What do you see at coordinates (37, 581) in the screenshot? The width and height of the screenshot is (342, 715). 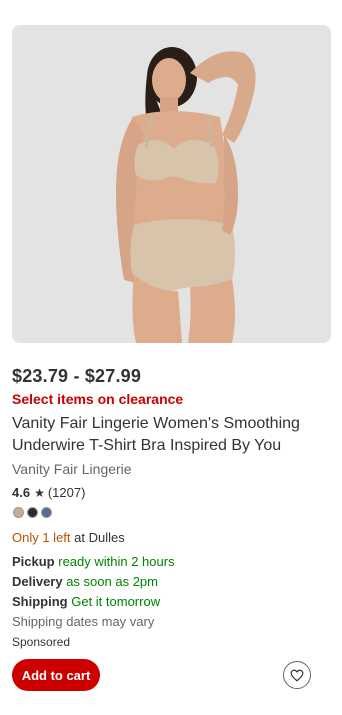 I see `delivery-label: Delivery` at bounding box center [37, 581].